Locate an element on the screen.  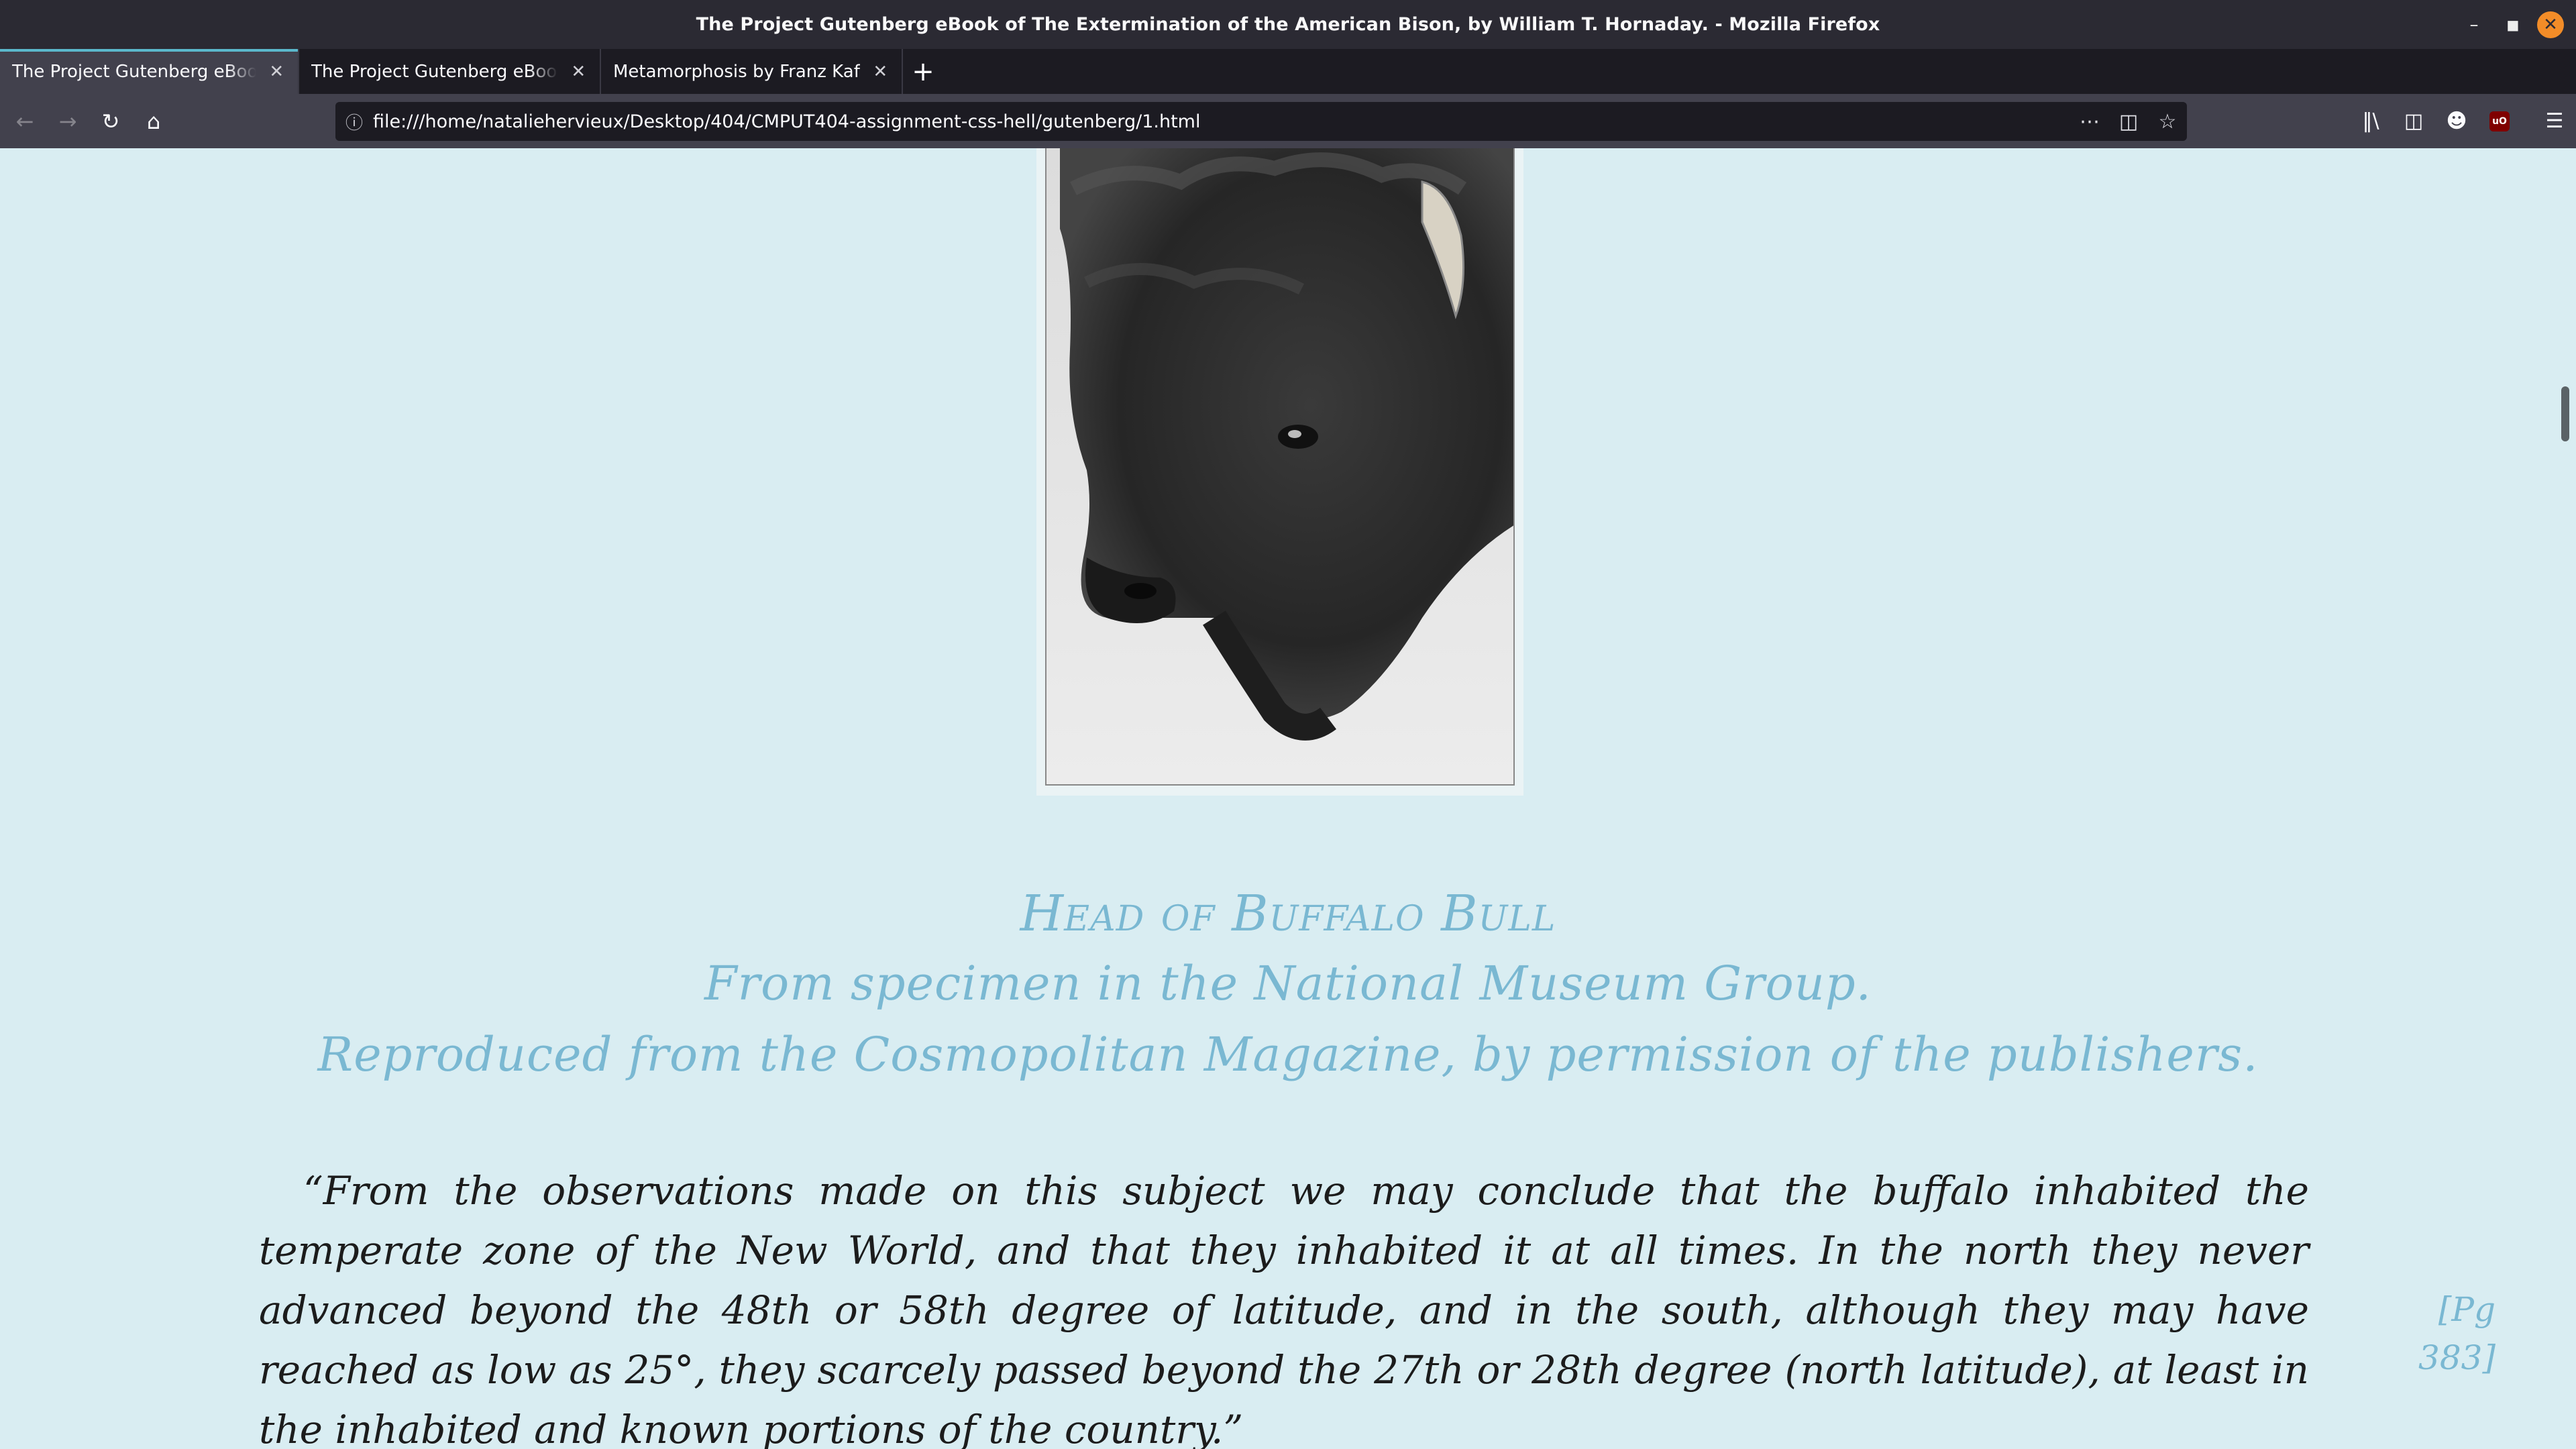
figure-caption-title: Head of Buffalo Bull is located at coordinates (1288, 914).